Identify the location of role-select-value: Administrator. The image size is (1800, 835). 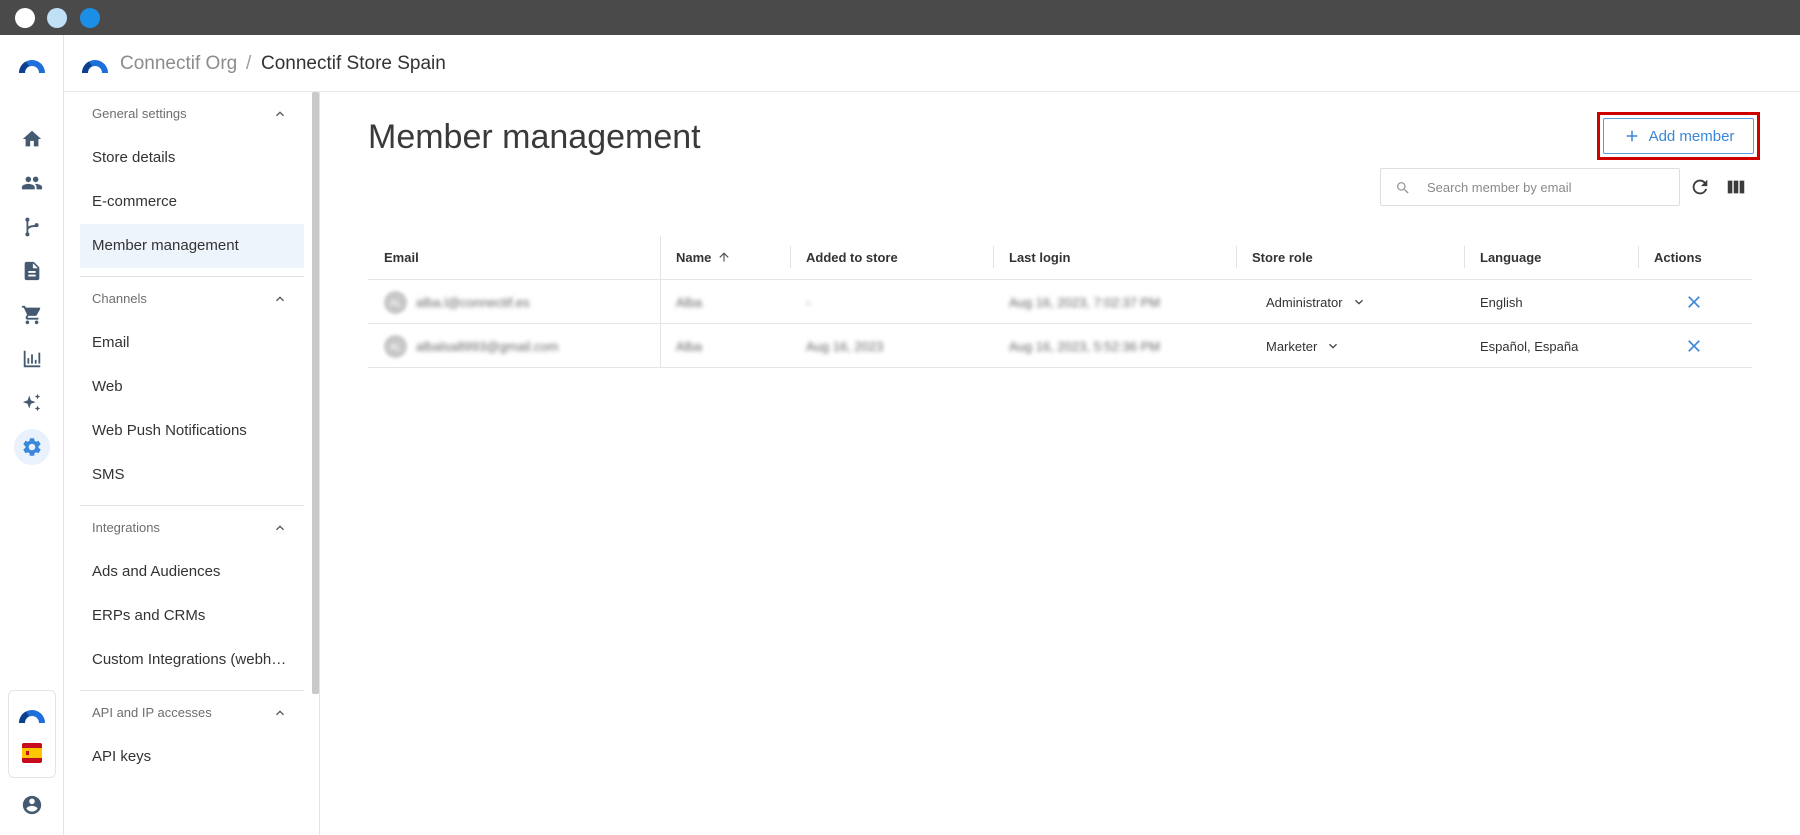
(1304, 302).